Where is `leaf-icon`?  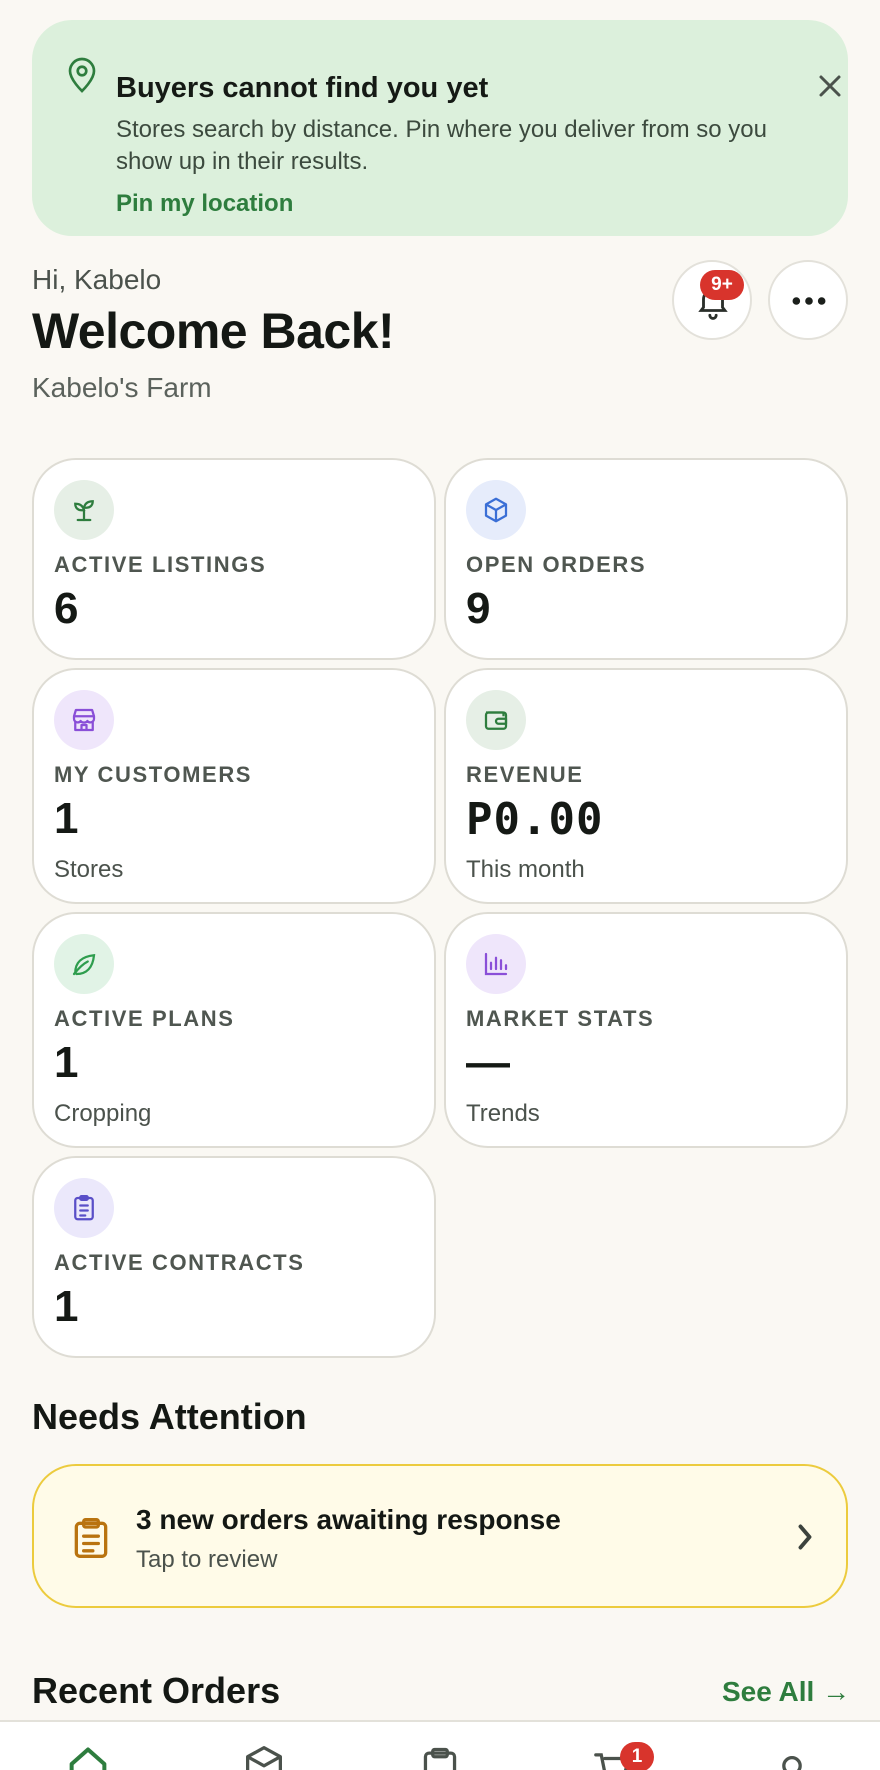
leaf-icon is located at coordinates (84, 964).